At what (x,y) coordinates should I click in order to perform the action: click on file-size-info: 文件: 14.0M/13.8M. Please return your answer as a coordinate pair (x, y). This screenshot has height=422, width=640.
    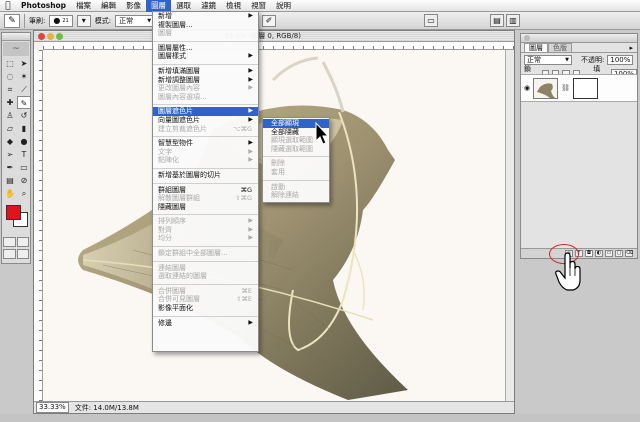
    Looking at the image, I should click on (107, 408).